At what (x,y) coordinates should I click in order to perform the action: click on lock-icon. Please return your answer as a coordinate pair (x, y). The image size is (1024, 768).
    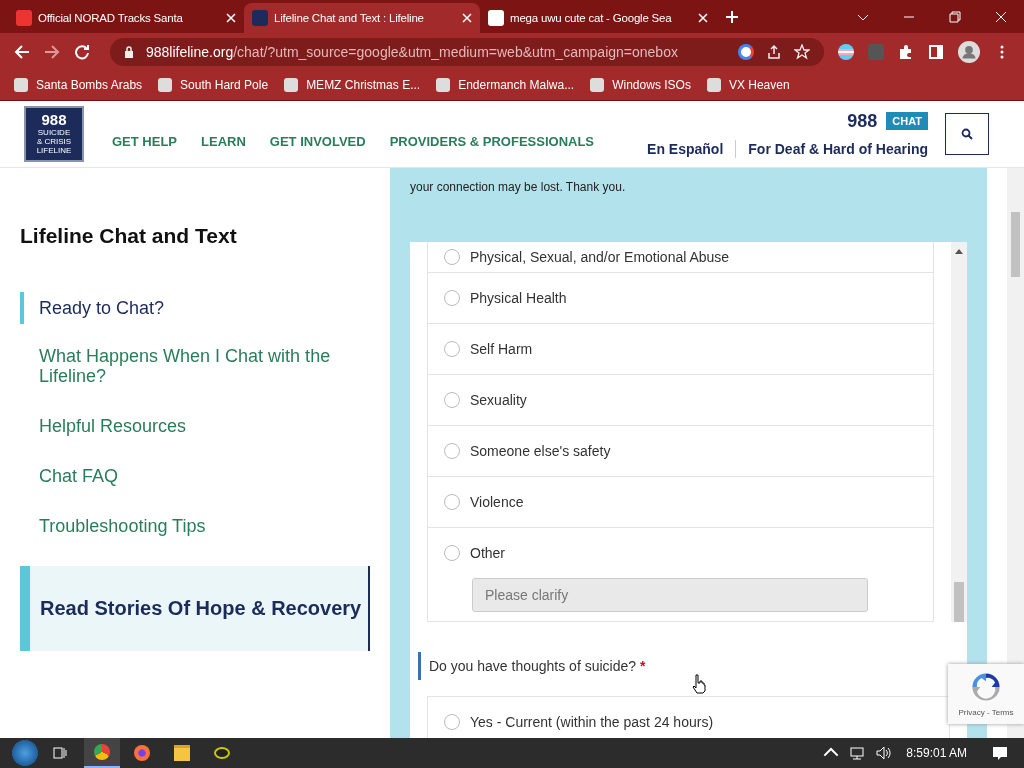
    Looking at the image, I should click on (129, 51).